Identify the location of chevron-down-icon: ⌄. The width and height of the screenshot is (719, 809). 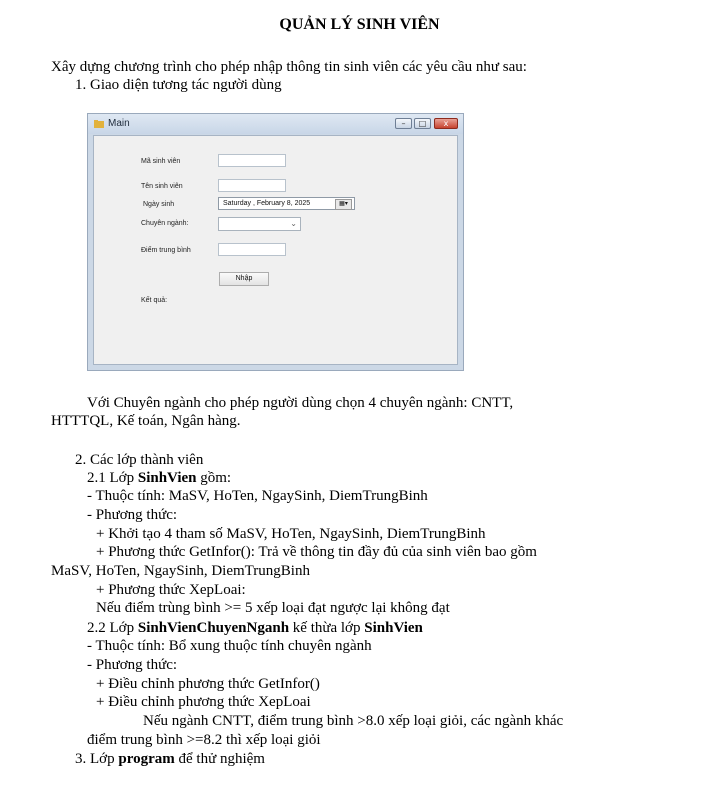
(293, 223).